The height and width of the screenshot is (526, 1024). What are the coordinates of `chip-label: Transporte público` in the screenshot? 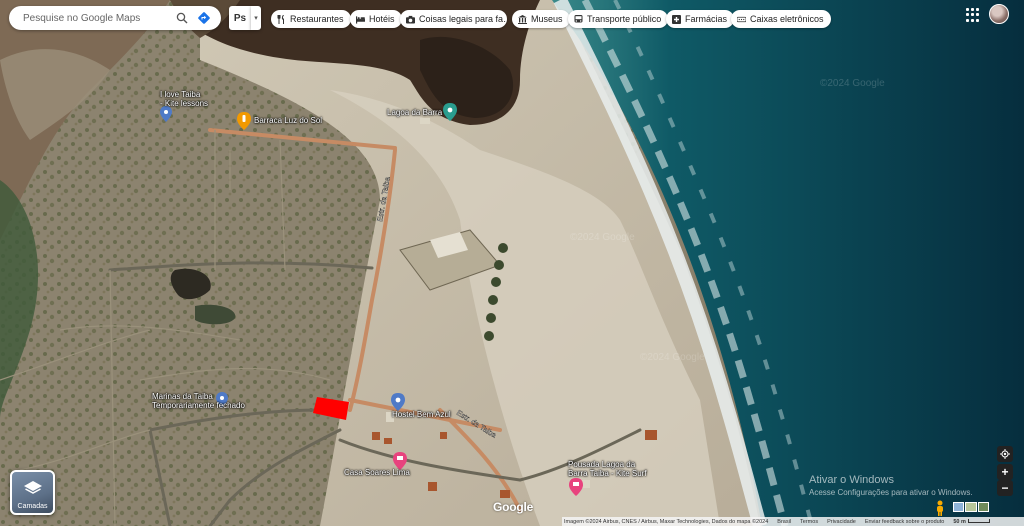 It's located at (624, 19).